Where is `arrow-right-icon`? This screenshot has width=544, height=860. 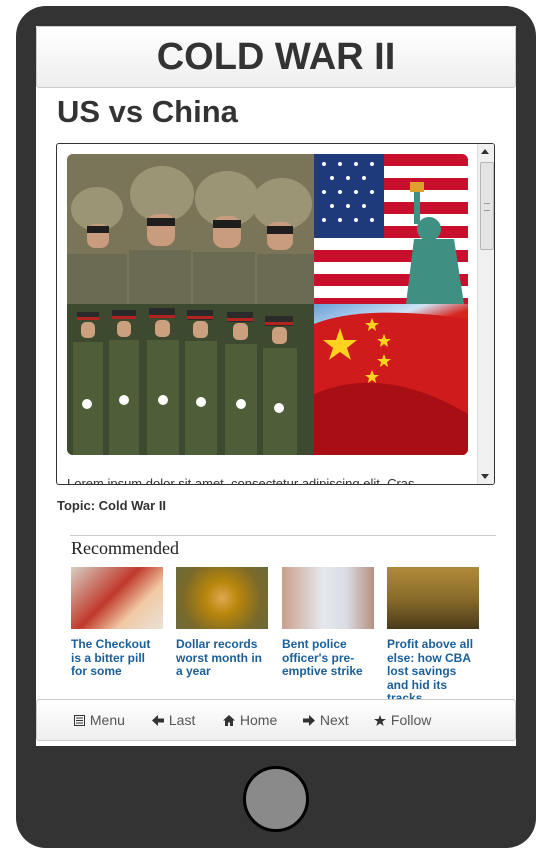 arrow-right-icon is located at coordinates (311, 720).